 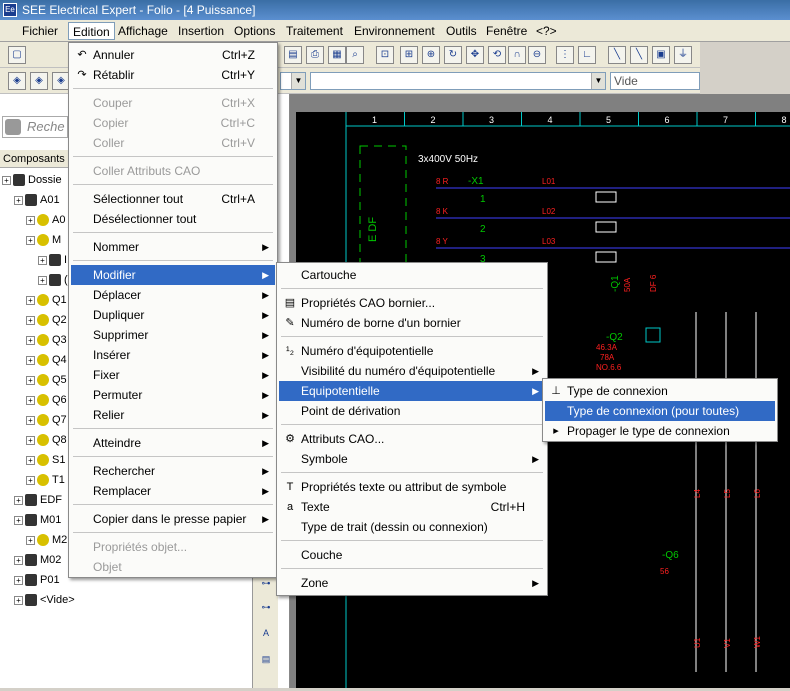 I want to click on gear-icon, so click(x=13, y=127).